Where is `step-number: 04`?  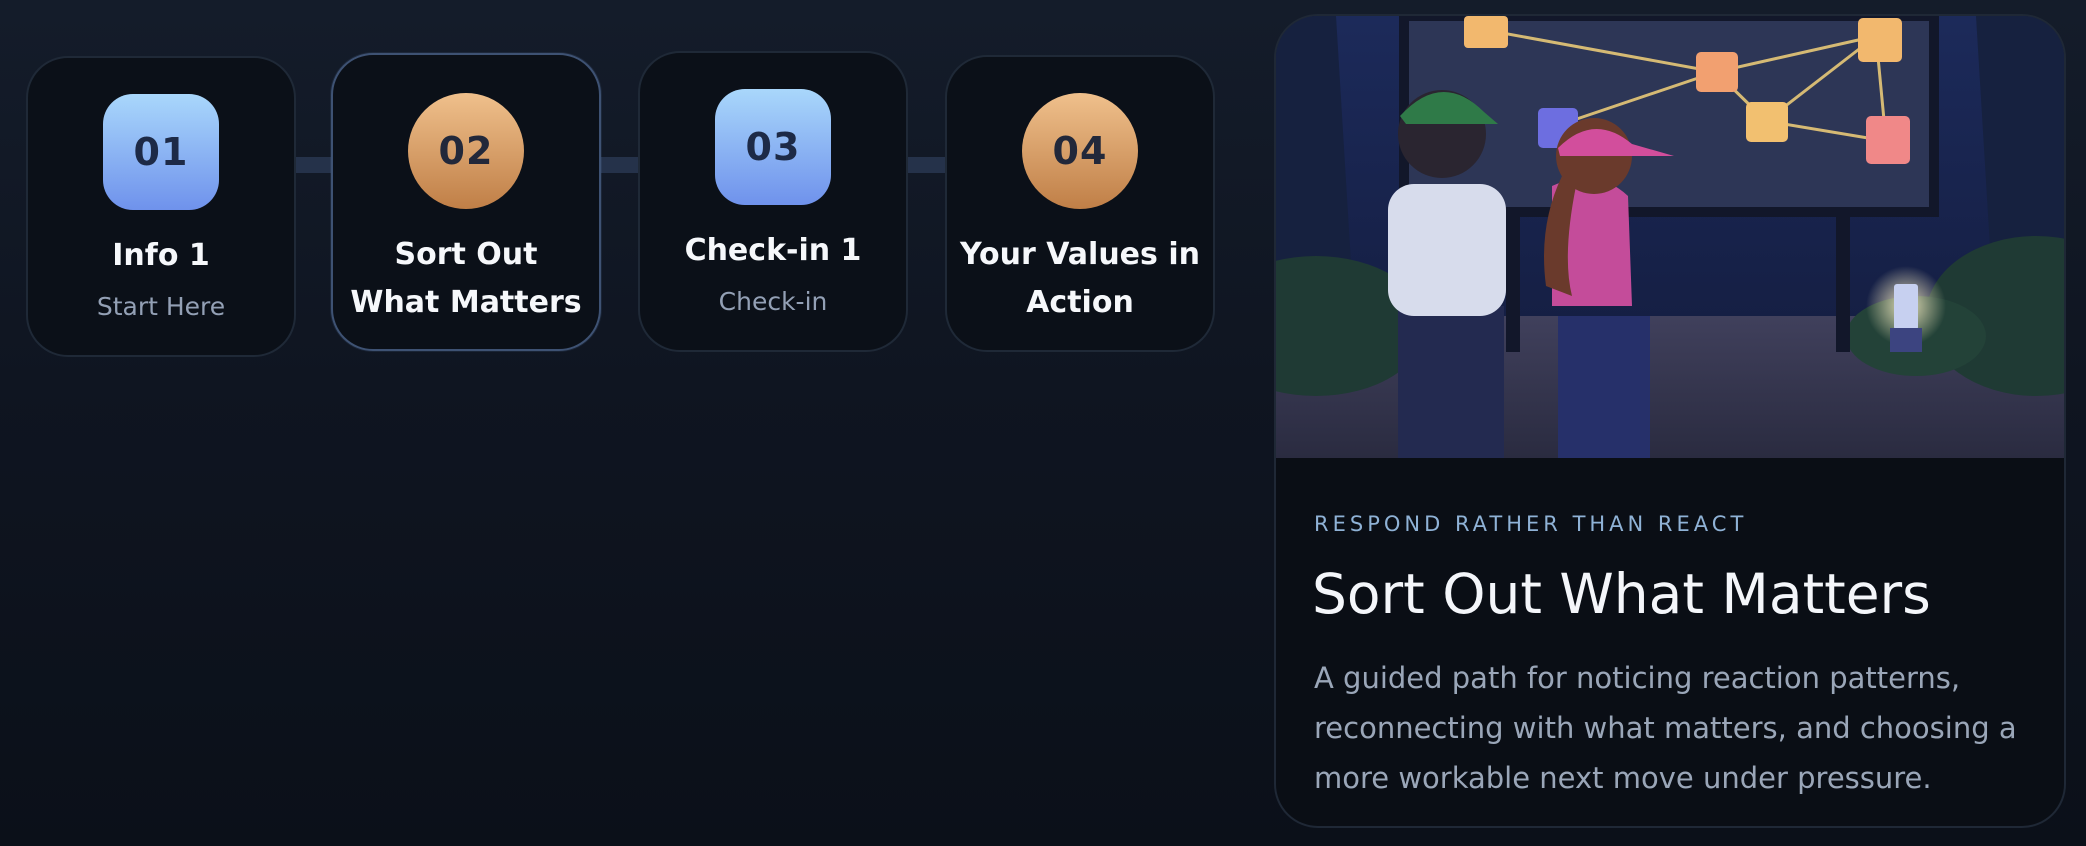 step-number: 04 is located at coordinates (1080, 151).